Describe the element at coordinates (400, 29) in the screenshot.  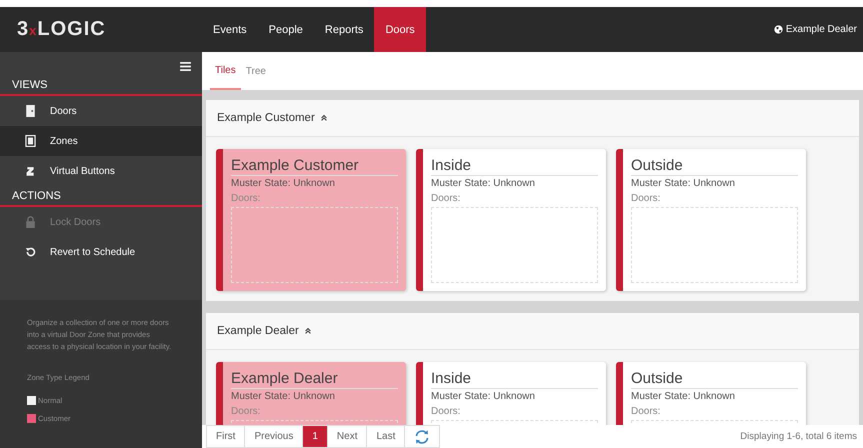
I see `nav-tab: Doors` at that location.